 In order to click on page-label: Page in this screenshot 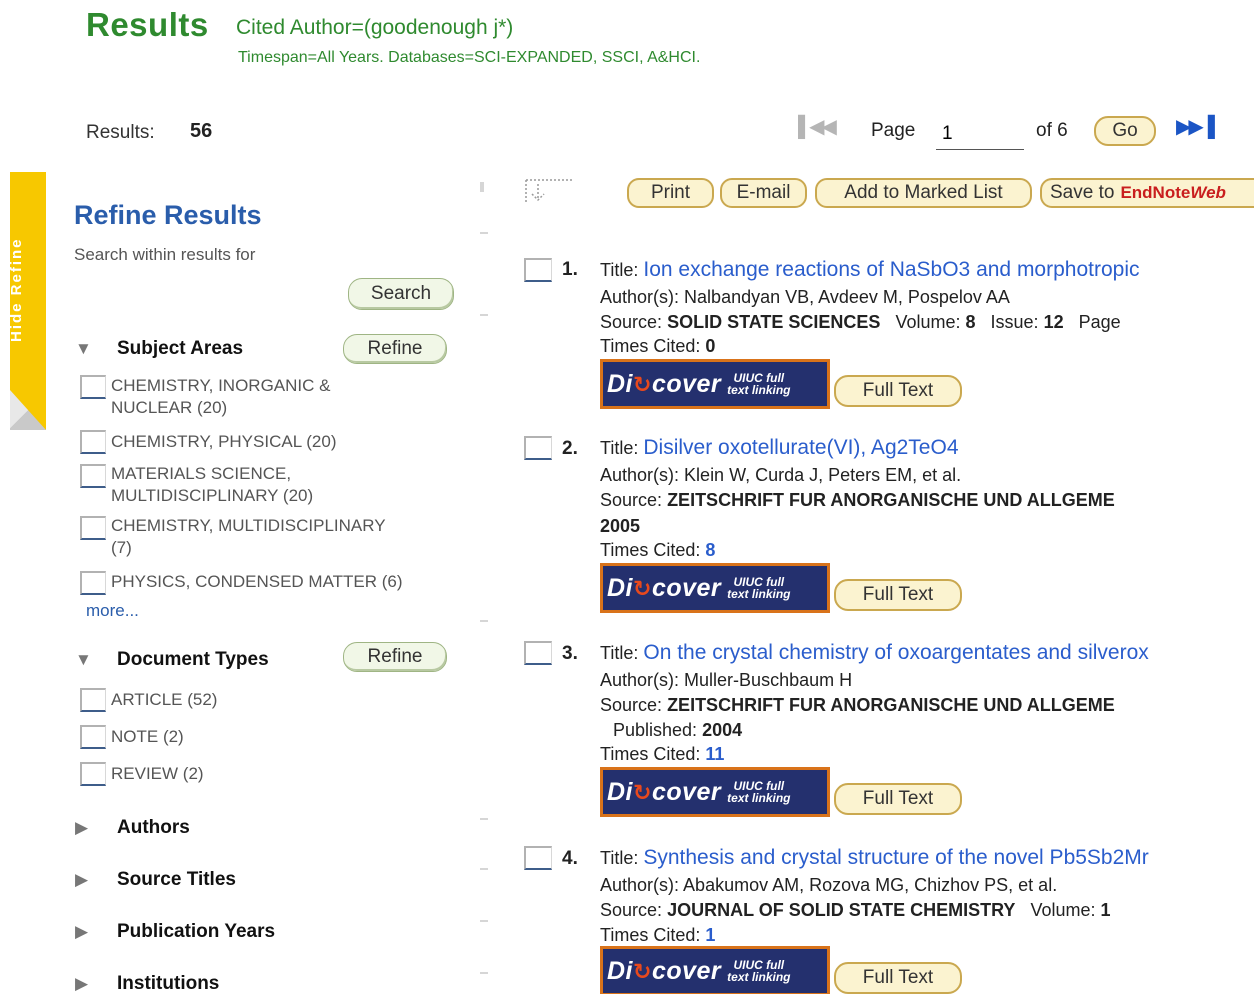, I will do `click(893, 130)`.